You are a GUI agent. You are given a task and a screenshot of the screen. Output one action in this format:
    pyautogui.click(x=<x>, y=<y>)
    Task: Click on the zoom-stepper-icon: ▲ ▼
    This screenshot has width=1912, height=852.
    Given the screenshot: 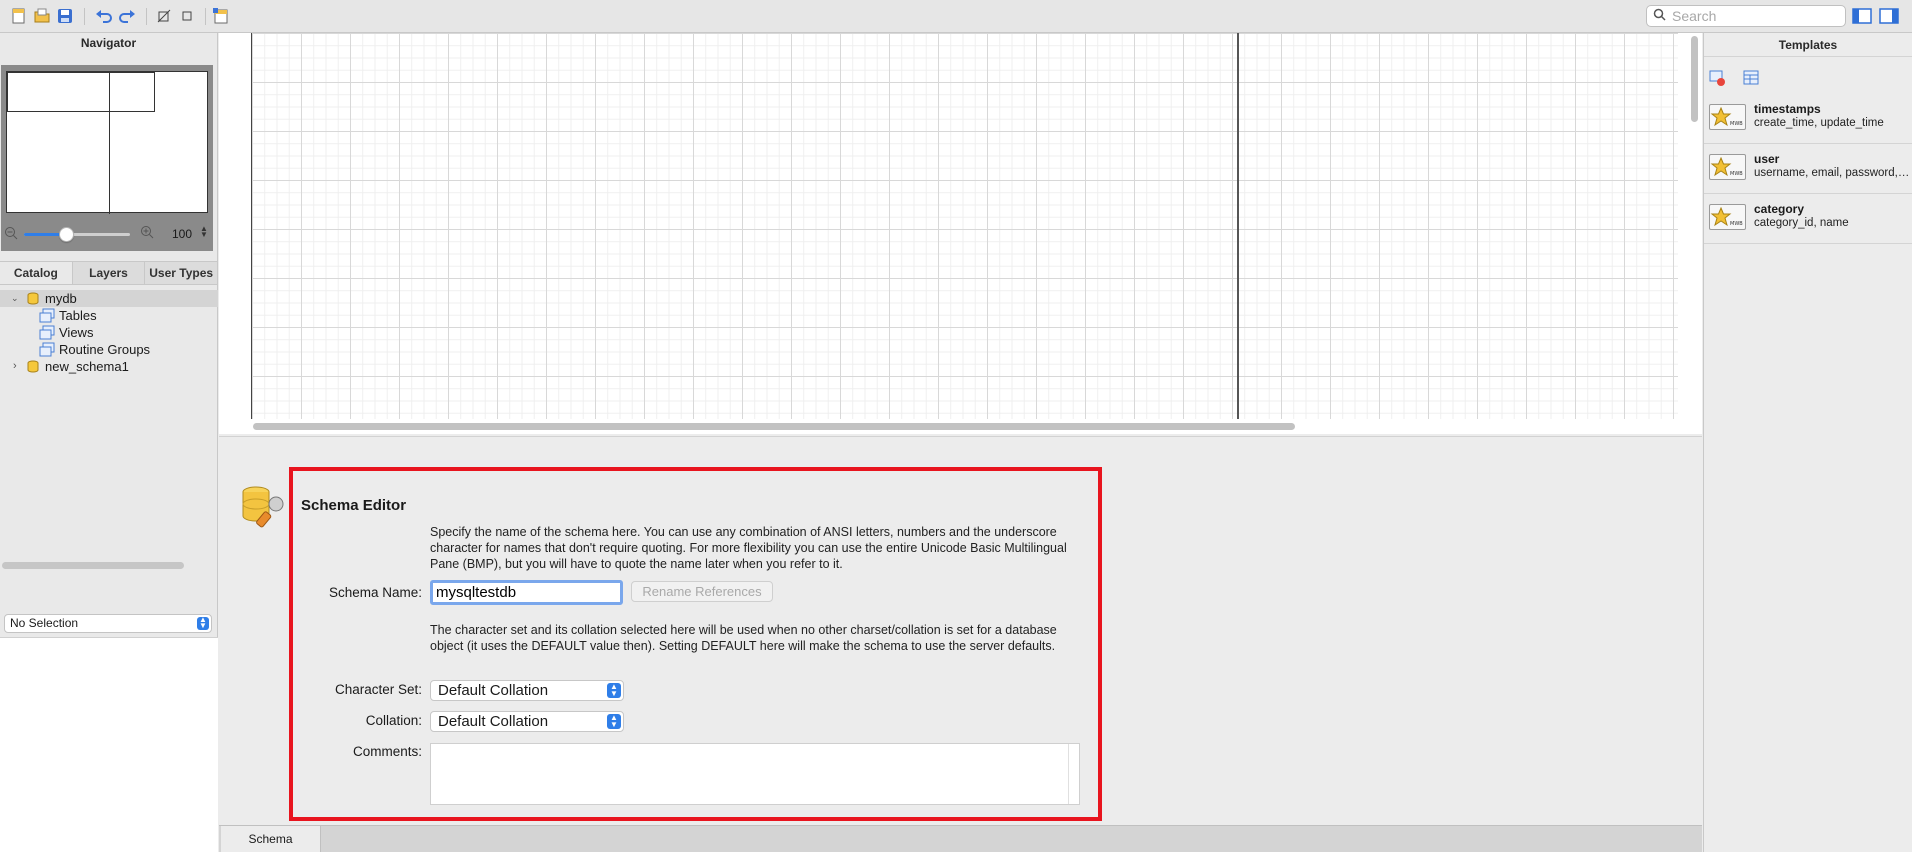 What is the action you would take?
    pyautogui.click(x=204, y=232)
    